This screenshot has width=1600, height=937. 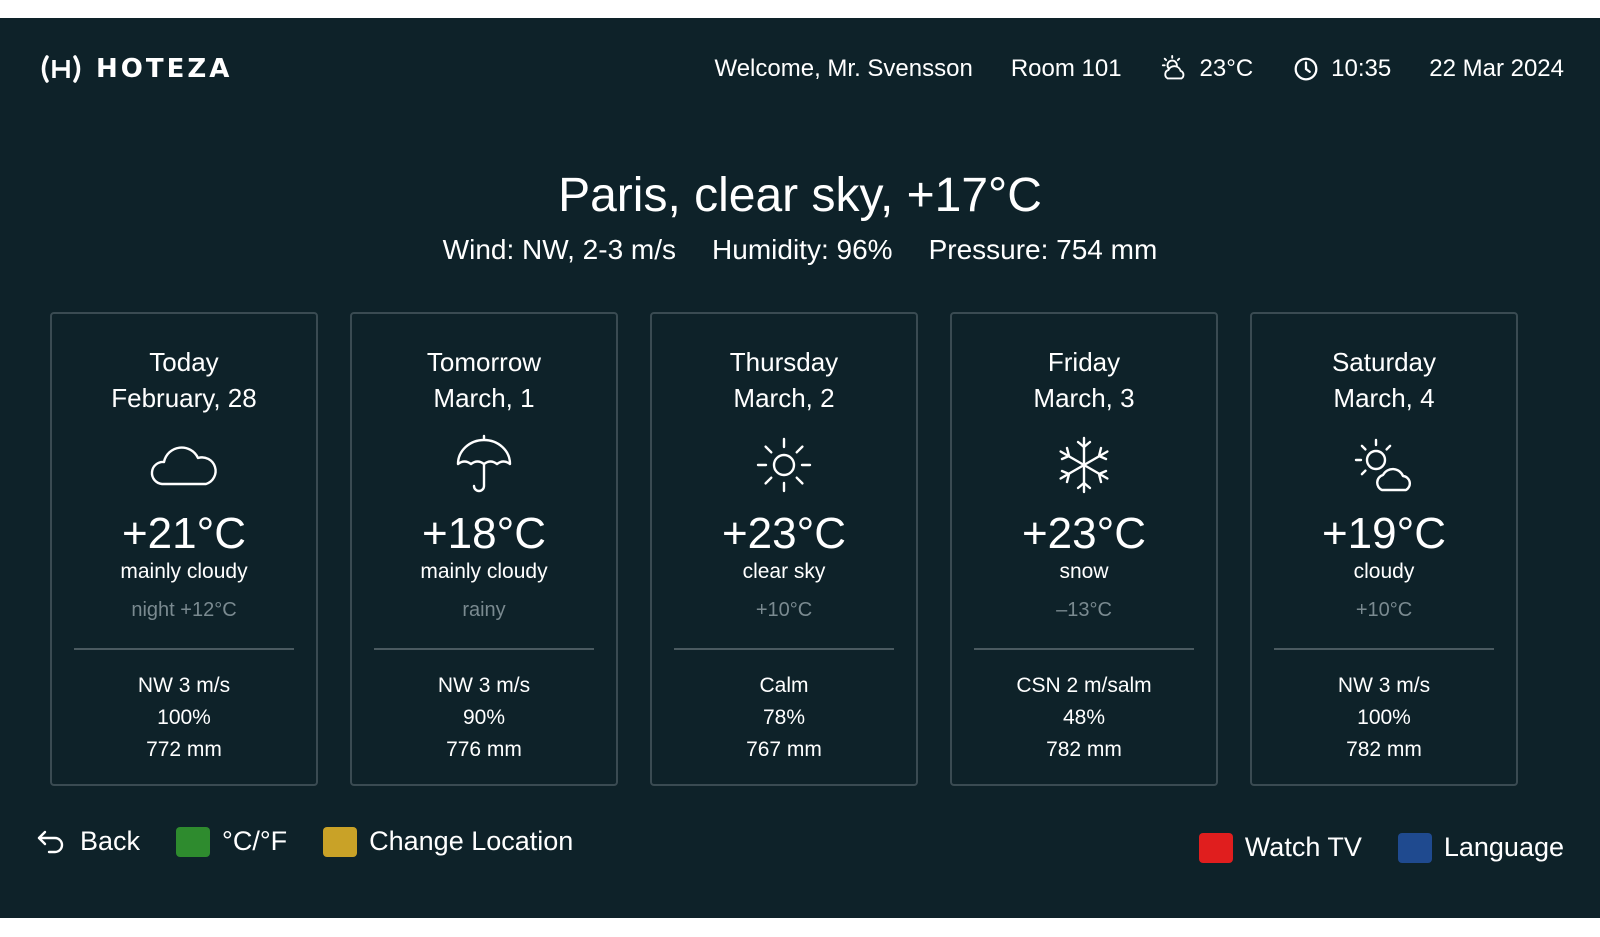 What do you see at coordinates (1384, 398) in the screenshot?
I see `forecast-date: March, 4` at bounding box center [1384, 398].